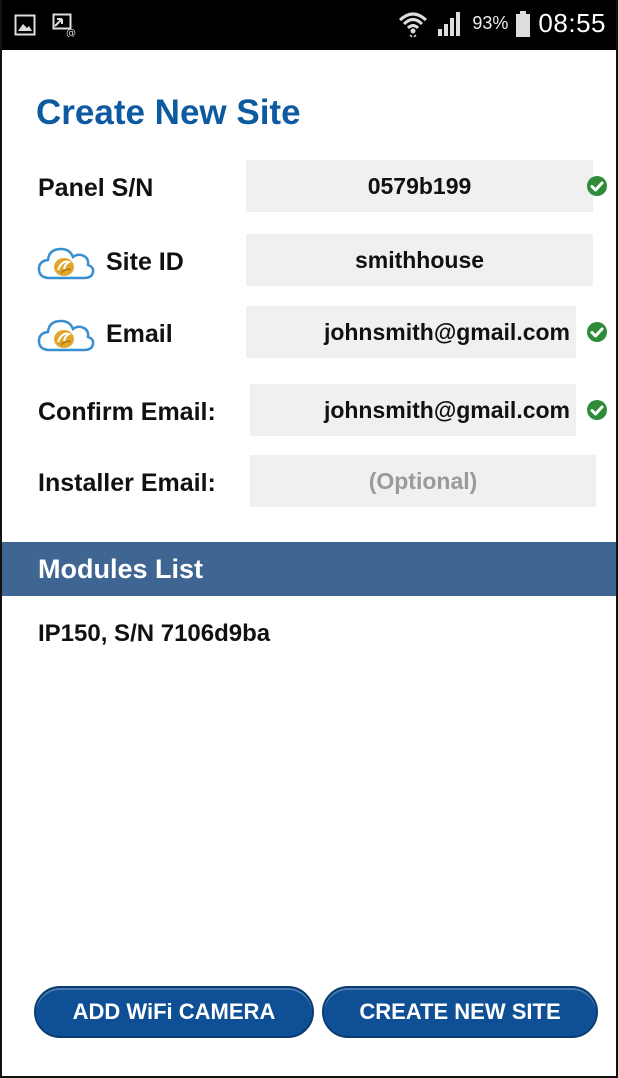 The width and height of the screenshot is (618, 1078). I want to click on panel-sn-label: Panel S/N, so click(96, 187).